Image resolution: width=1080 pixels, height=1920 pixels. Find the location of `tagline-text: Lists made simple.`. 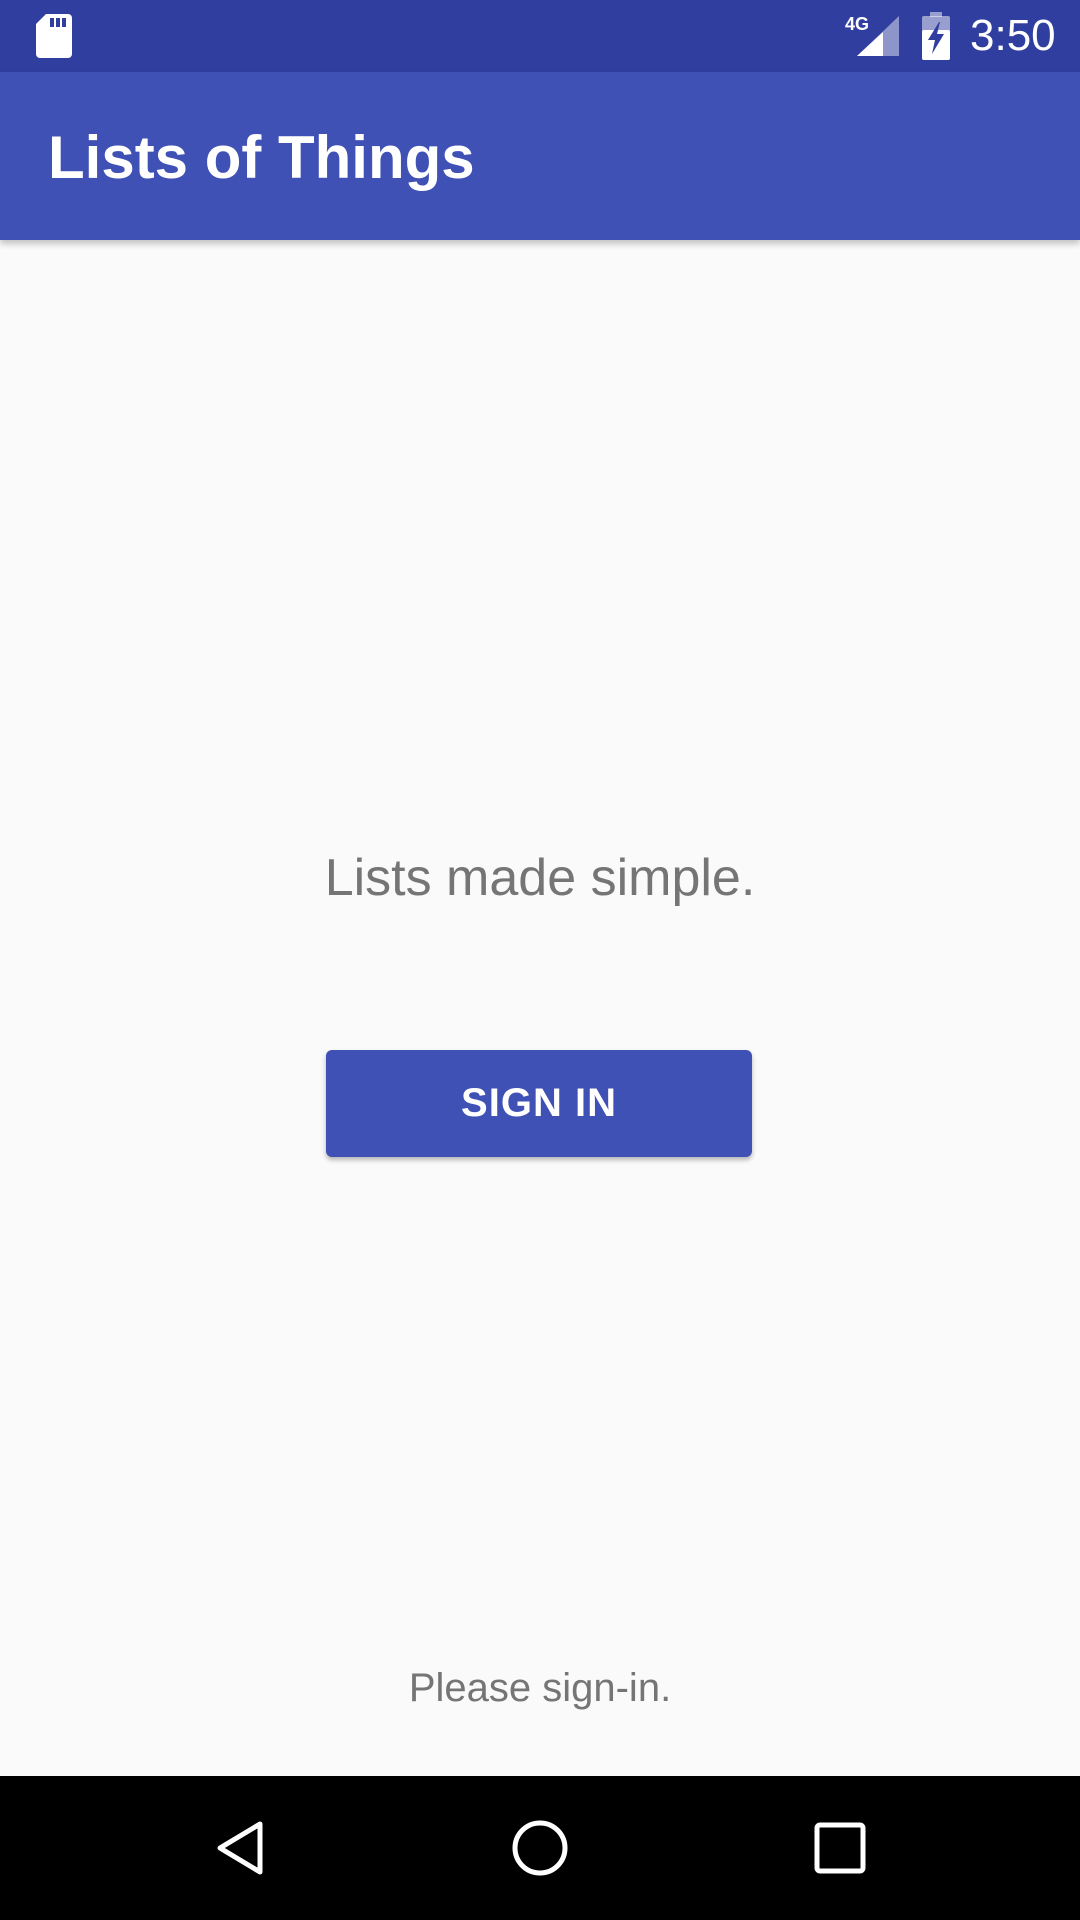

tagline-text: Lists made simple. is located at coordinates (540, 878).